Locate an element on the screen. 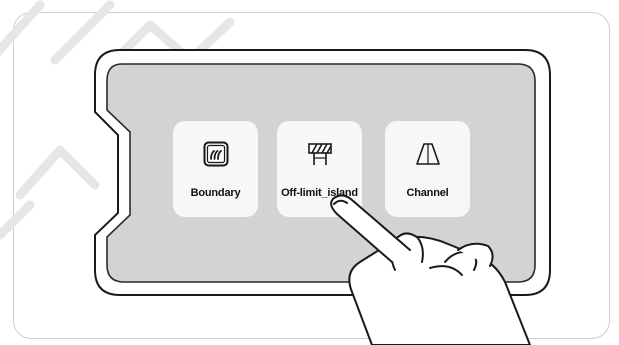 The width and height of the screenshot is (619, 345). boundary-label: Boundary is located at coordinates (215, 193).